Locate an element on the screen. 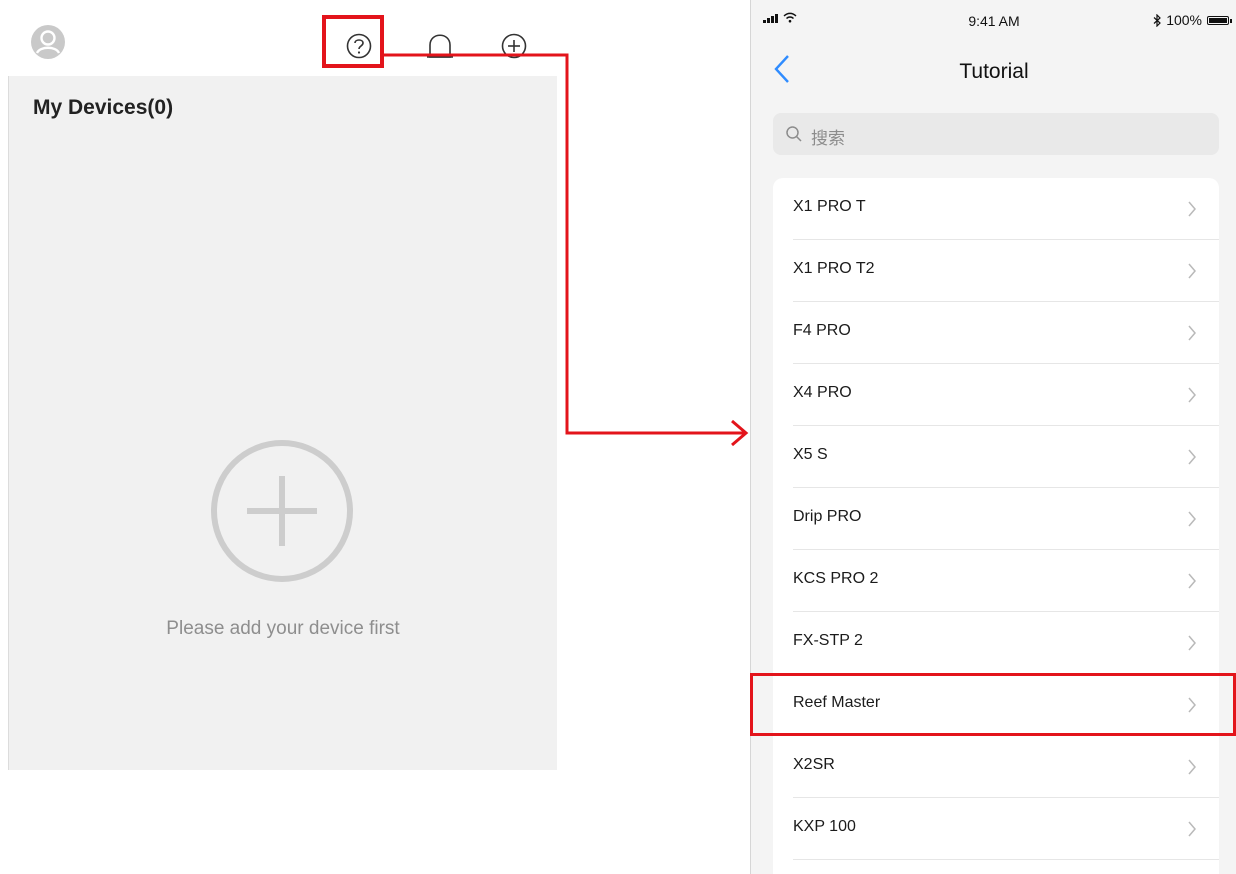  list-item-label: X4 PRO is located at coordinates (822, 392).